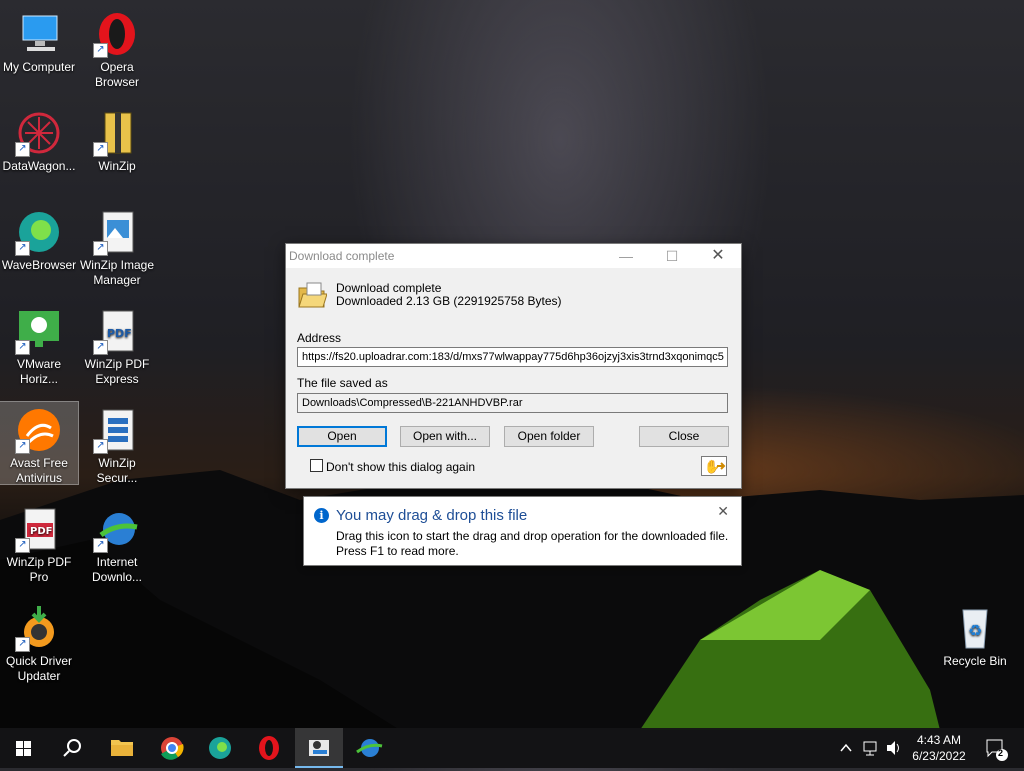 The width and height of the screenshot is (1024, 771). What do you see at coordinates (117, 280) in the screenshot?
I see `desktop-icon-label: Manager` at bounding box center [117, 280].